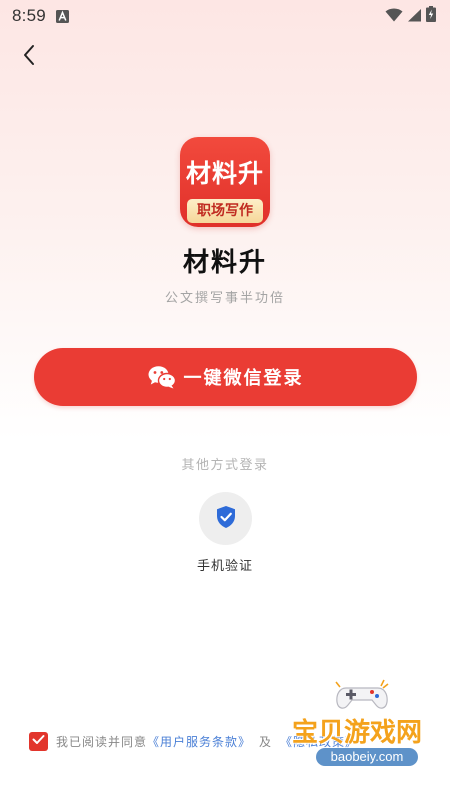  Describe the element at coordinates (199, 741) in the screenshot. I see `user-terms-link: 《用户服务条款》` at that location.